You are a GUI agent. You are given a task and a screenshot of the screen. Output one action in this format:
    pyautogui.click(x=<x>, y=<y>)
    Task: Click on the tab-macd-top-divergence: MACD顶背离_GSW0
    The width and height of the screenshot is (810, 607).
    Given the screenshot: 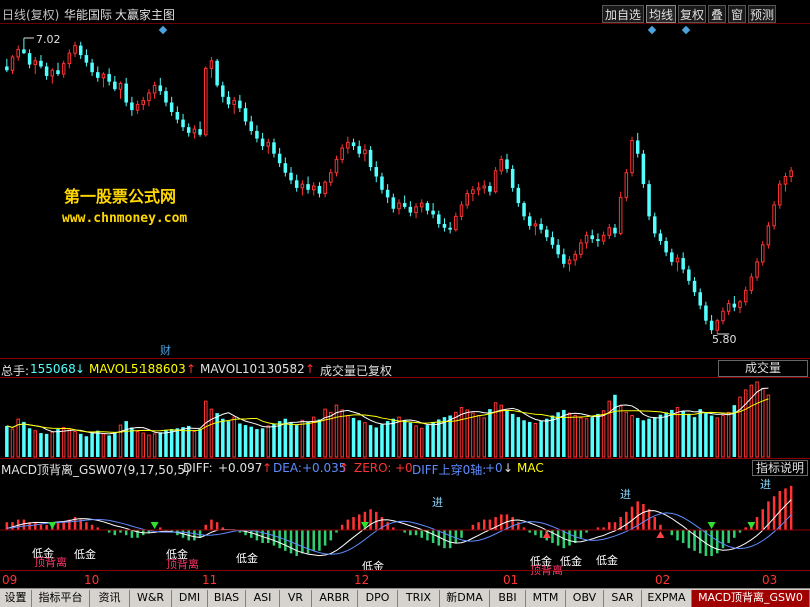 What is the action you would take?
    pyautogui.click(x=751, y=598)
    